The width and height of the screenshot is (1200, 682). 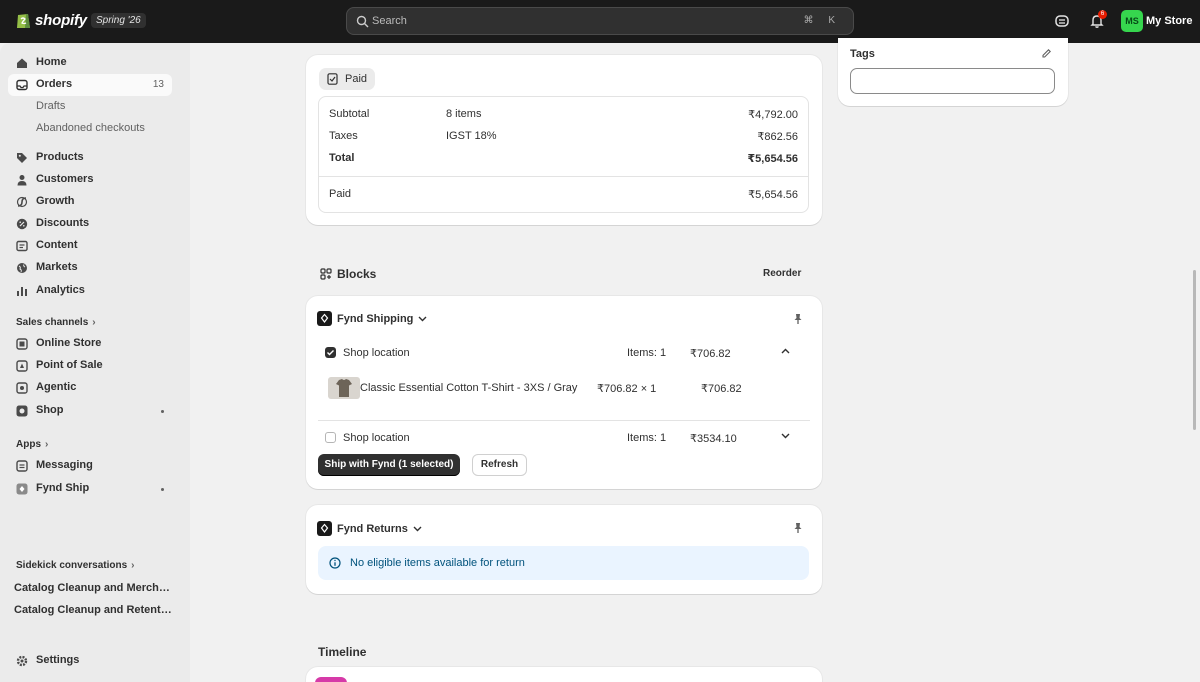 I want to click on receipt-check-icon, so click(x=332, y=79).